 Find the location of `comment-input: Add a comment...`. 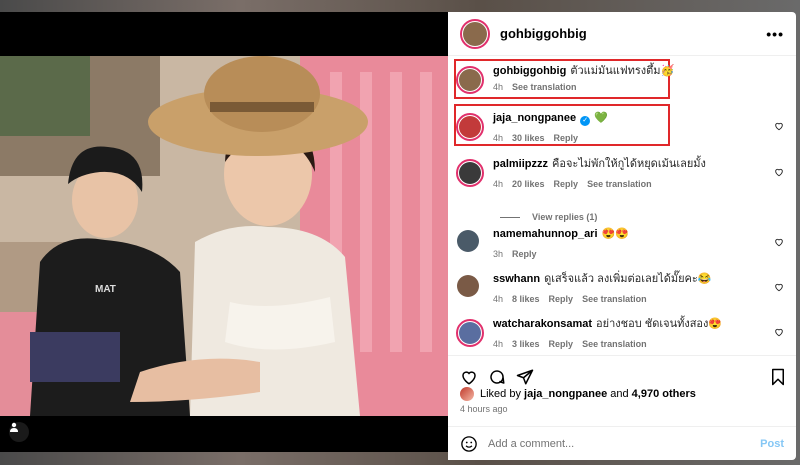

comment-input: Add a comment... is located at coordinates (624, 444).